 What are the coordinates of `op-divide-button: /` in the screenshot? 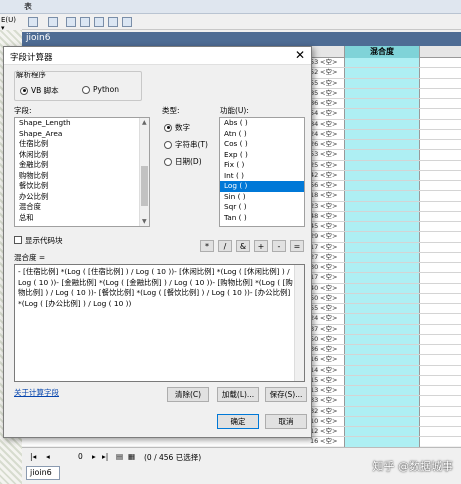 It's located at (225, 246).